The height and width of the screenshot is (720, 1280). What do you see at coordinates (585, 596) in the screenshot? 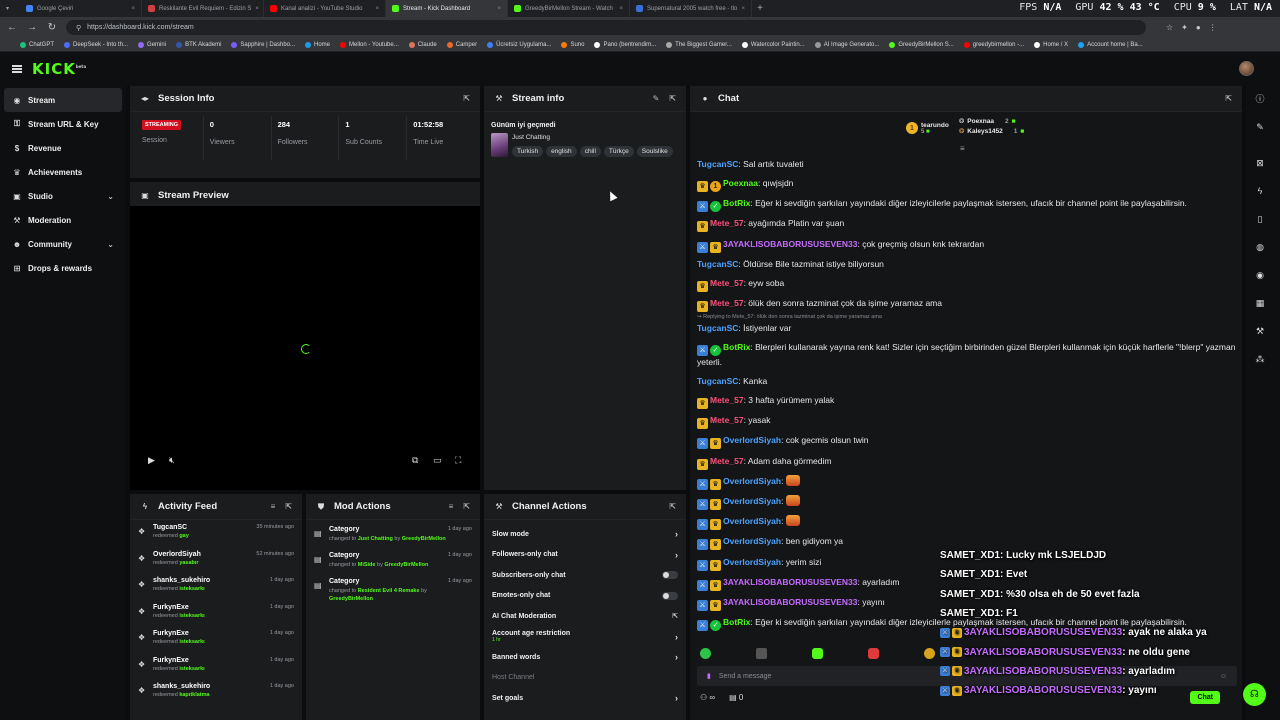
I see `channel-action-emotes-only-chat: Emotes-only chat` at bounding box center [585, 596].